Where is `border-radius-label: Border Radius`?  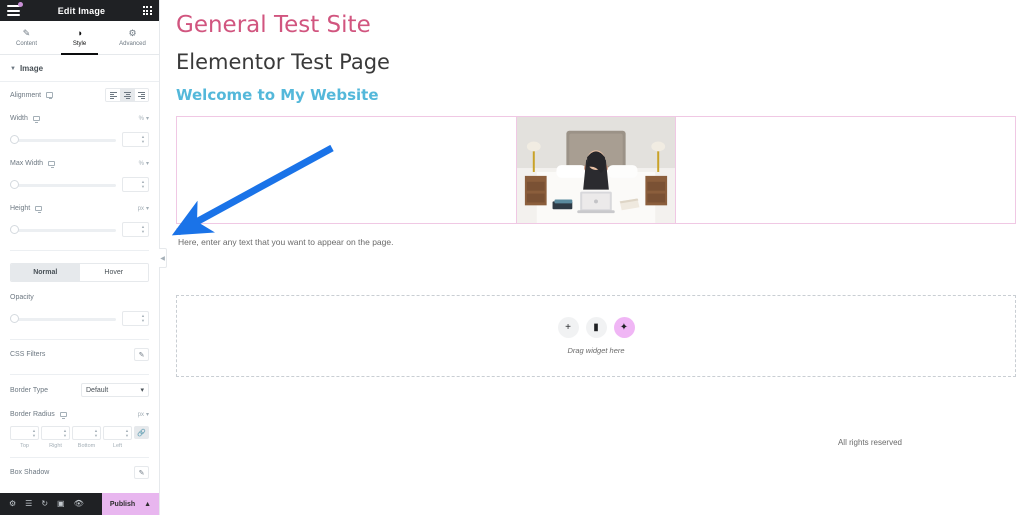
border-radius-label: Border Radius is located at coordinates (32, 414).